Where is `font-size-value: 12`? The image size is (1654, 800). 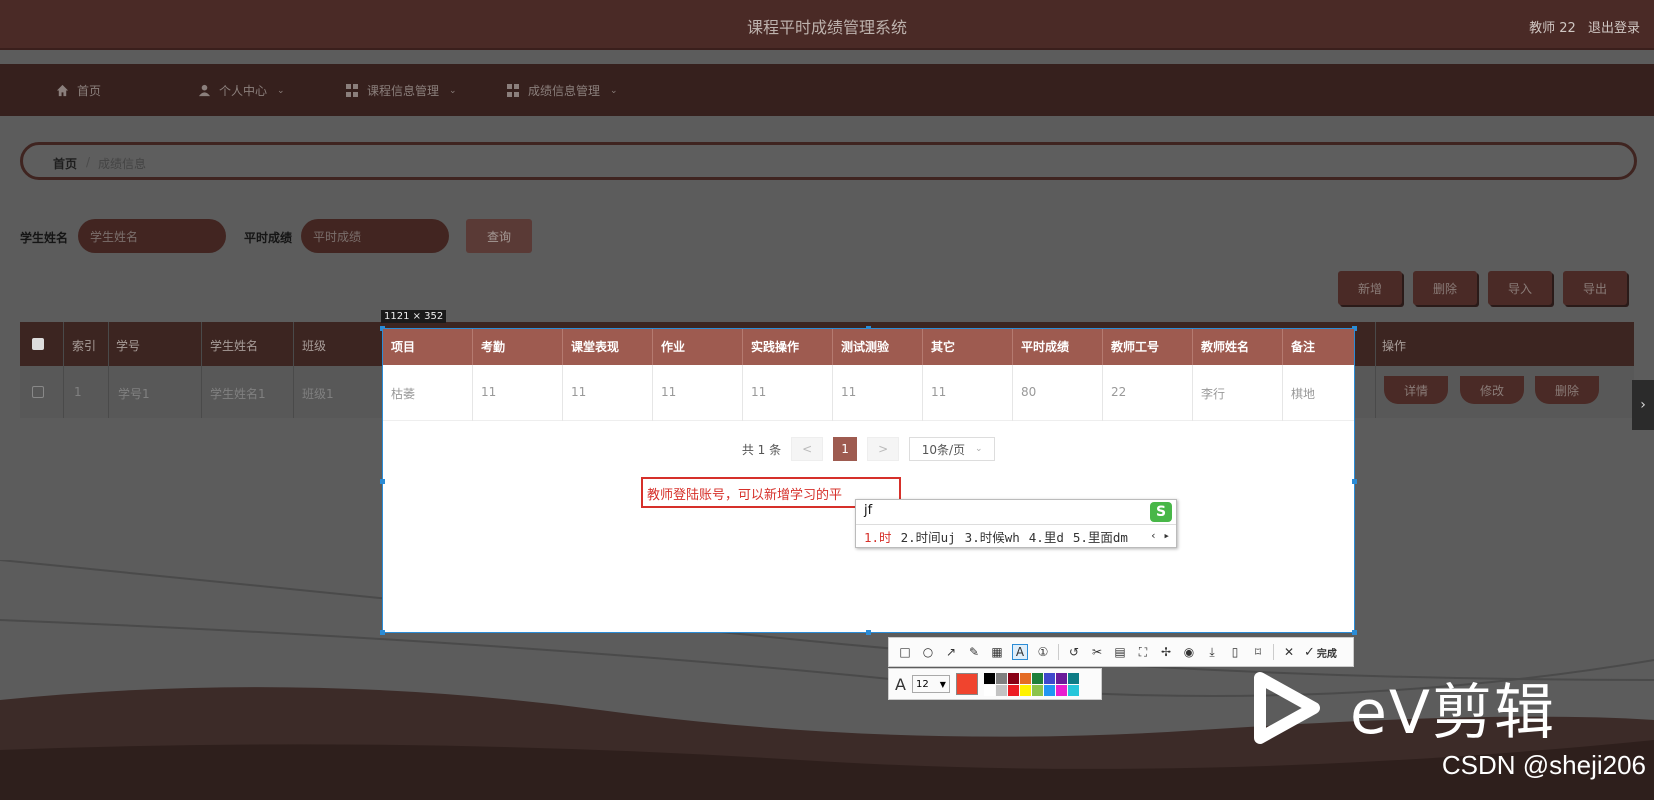
font-size-value: 12 is located at coordinates (922, 684).